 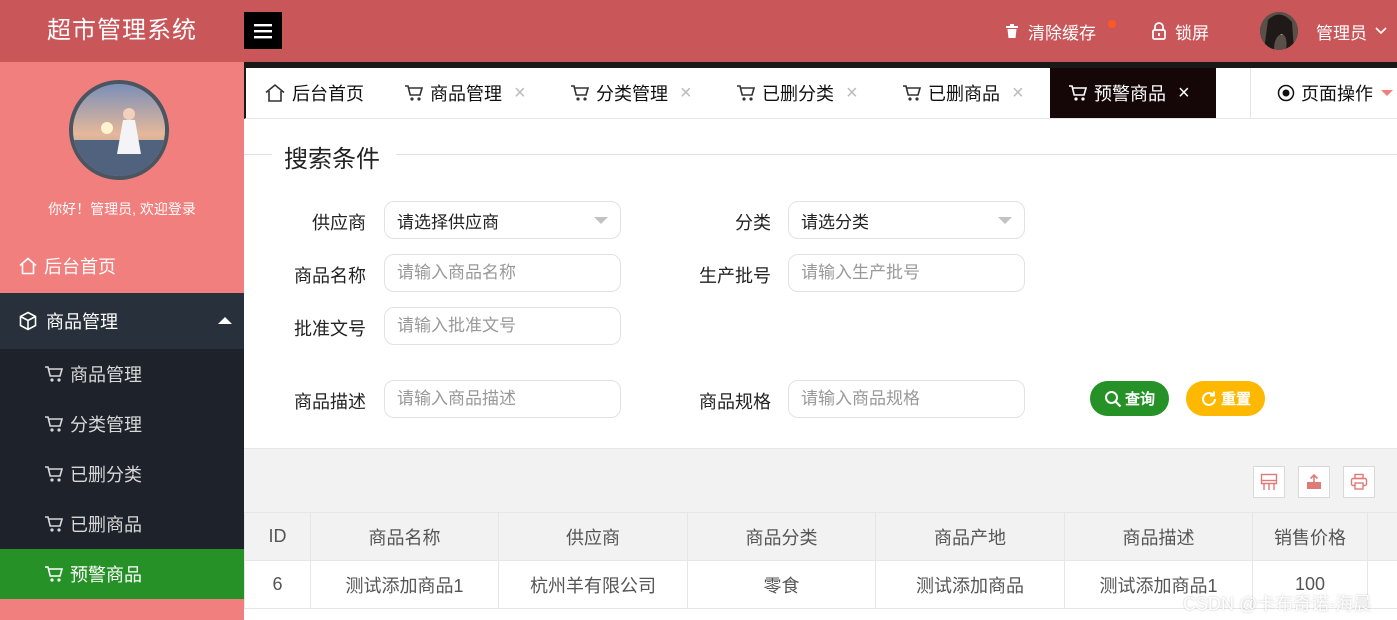 I want to click on tab-deleted-products: 已删商品 ×, so click(x=963, y=93).